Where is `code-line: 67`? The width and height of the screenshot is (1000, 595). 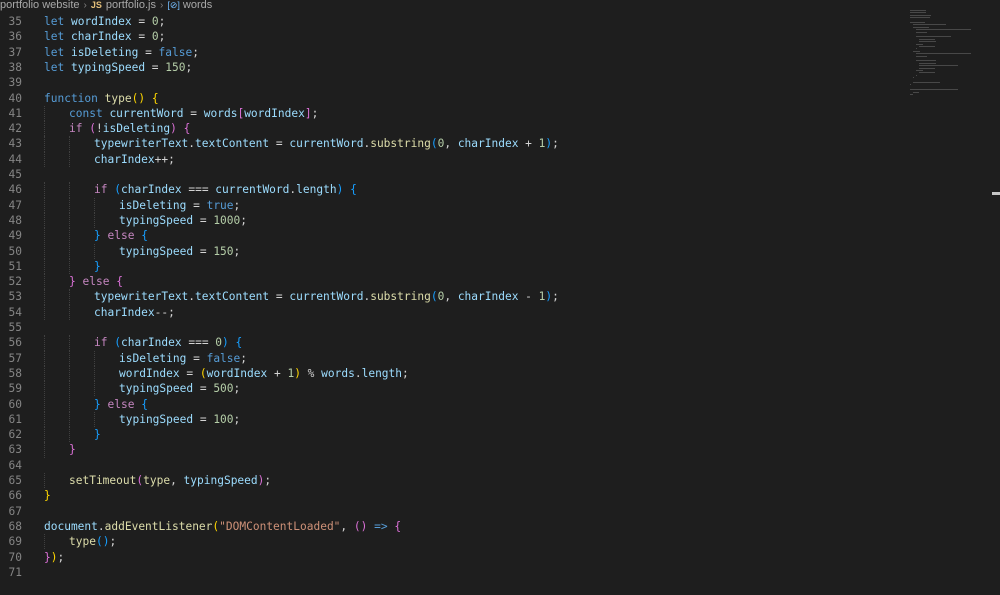 code-line: 67 is located at coordinates (450, 511).